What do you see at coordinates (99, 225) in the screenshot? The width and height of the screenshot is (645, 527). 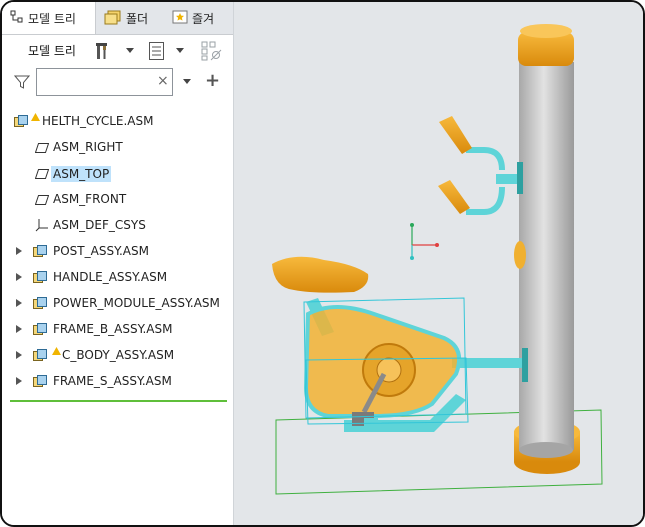 I see `tree-item-label: ASM_DEF_CSYS` at bounding box center [99, 225].